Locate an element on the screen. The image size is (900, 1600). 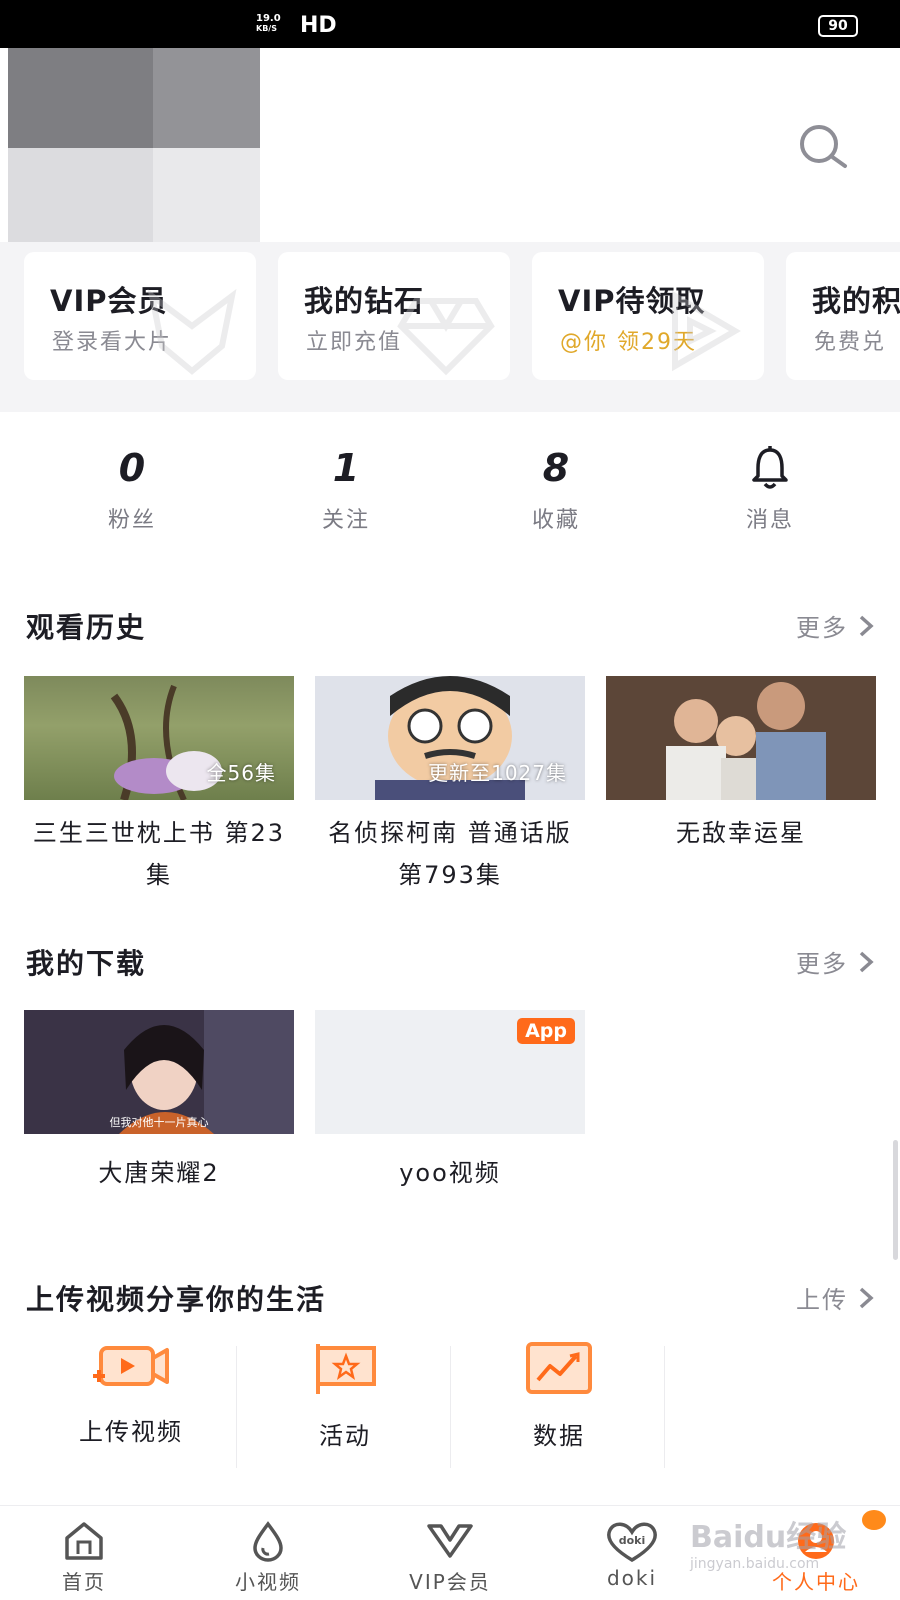
history-title-2: 名侦探柯南 普通话版 第793集 is located at coordinates (450, 854).